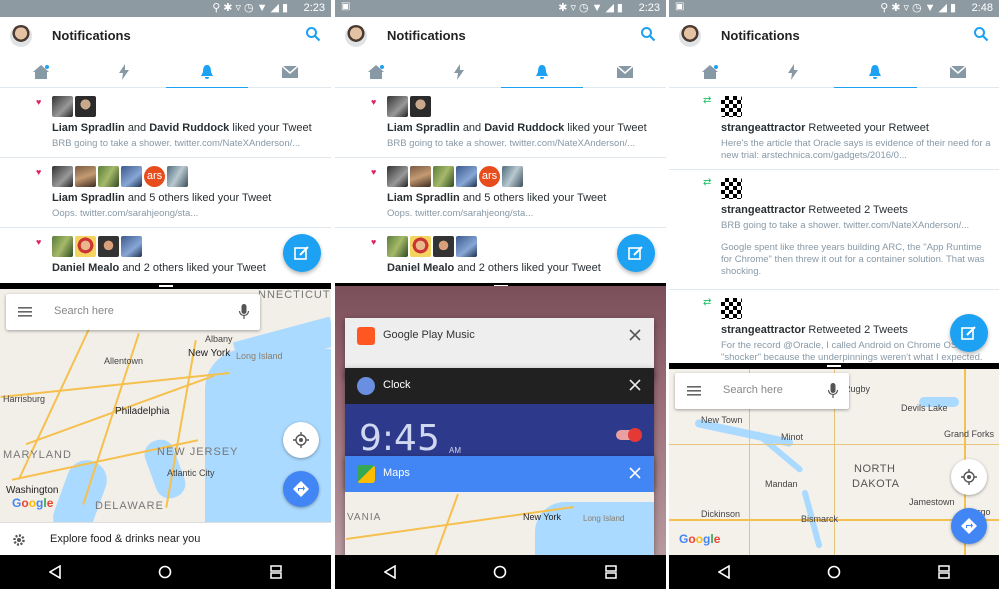 Image resolution: width=999 pixels, height=589 pixels. What do you see at coordinates (982, 8) in the screenshot?
I see `status-time: 2:48` at bounding box center [982, 8].